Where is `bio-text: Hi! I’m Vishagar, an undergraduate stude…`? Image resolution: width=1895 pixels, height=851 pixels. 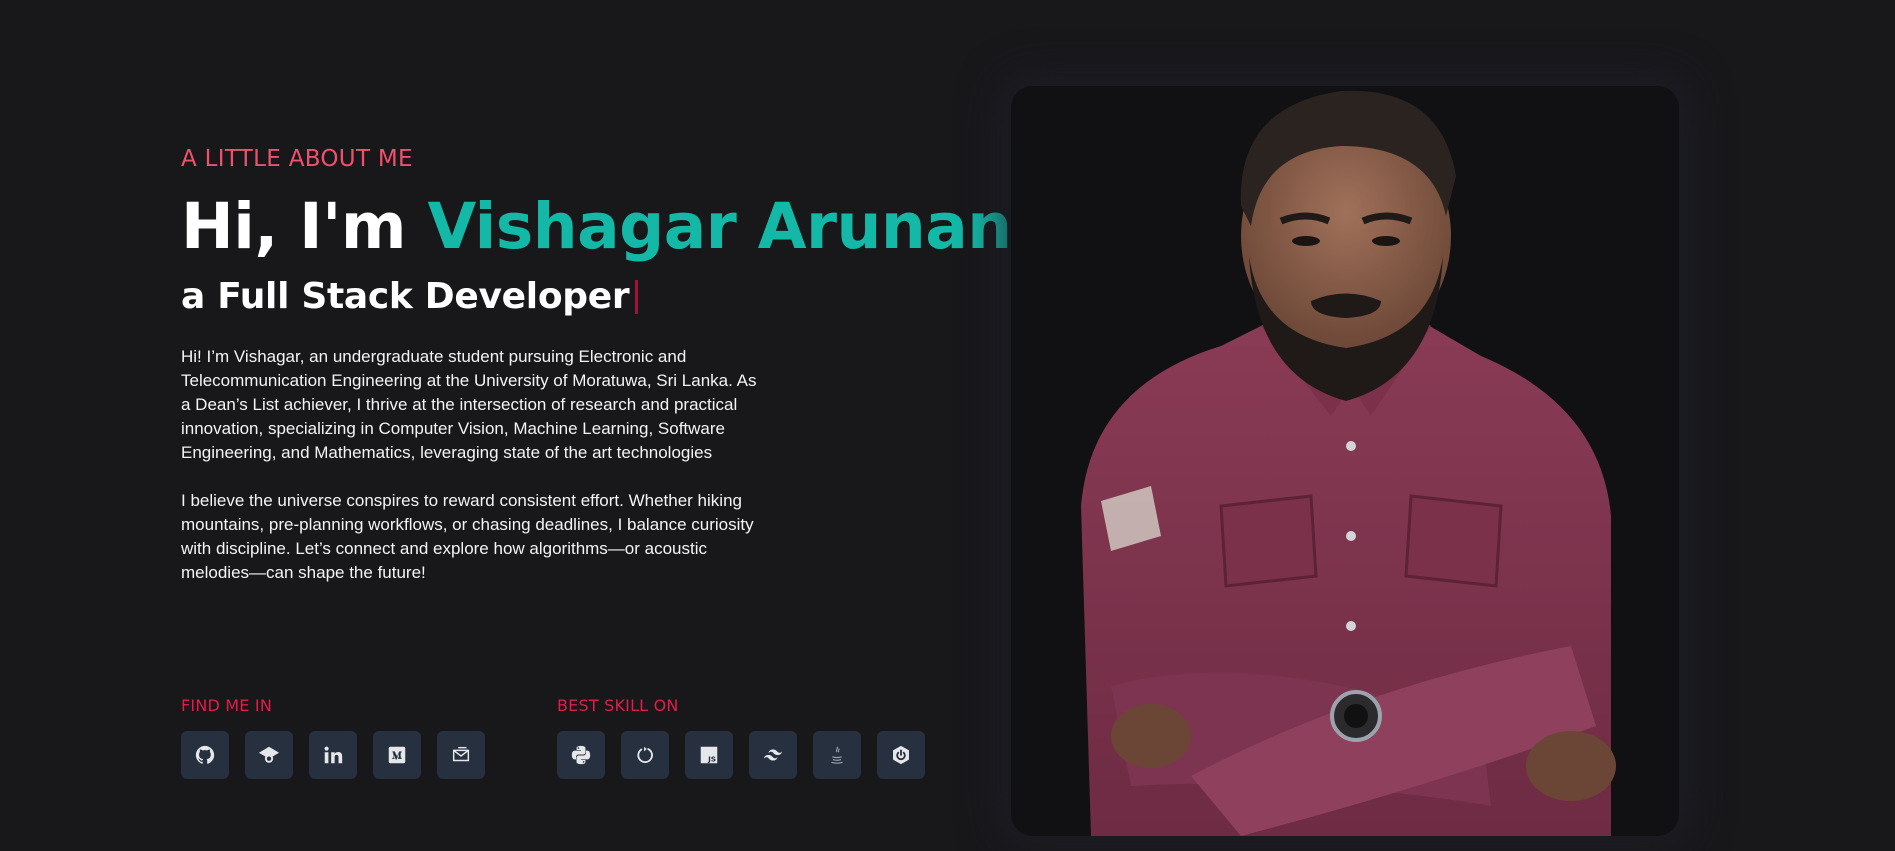 bio-text: Hi! I’m Vishagar, an undergraduate stude… is located at coordinates (471, 465).